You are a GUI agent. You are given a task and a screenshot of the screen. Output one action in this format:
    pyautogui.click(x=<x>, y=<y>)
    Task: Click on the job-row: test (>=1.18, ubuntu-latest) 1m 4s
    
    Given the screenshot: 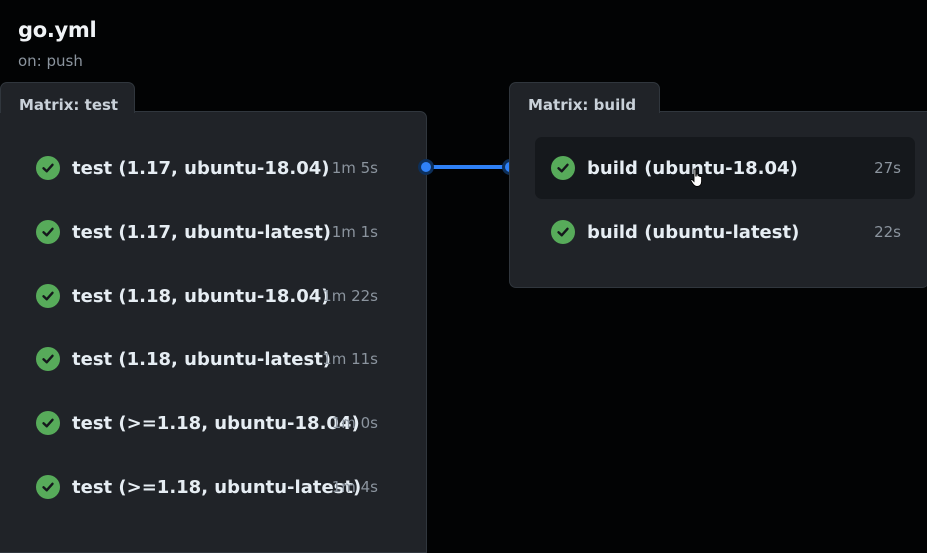 What is the action you would take?
    pyautogui.click(x=231, y=487)
    